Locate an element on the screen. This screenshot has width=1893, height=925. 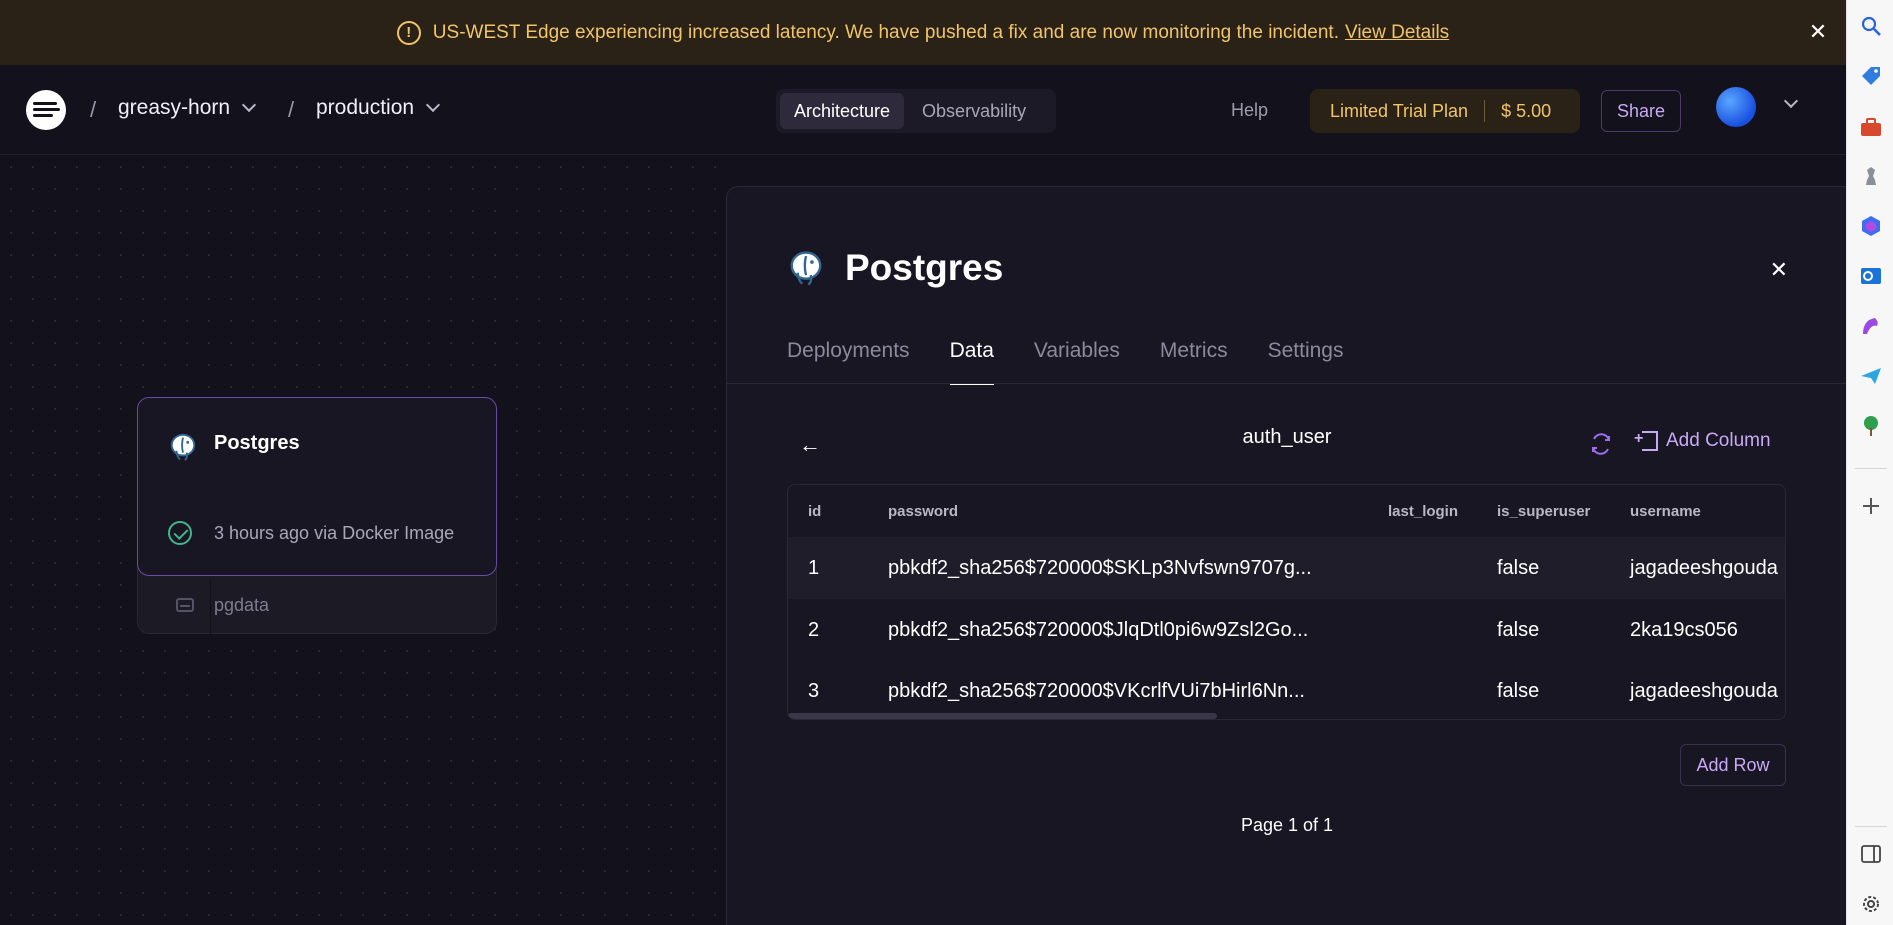
trial-plan-badge: Limited Trial Plan $ 5.00 is located at coordinates (1445, 111).